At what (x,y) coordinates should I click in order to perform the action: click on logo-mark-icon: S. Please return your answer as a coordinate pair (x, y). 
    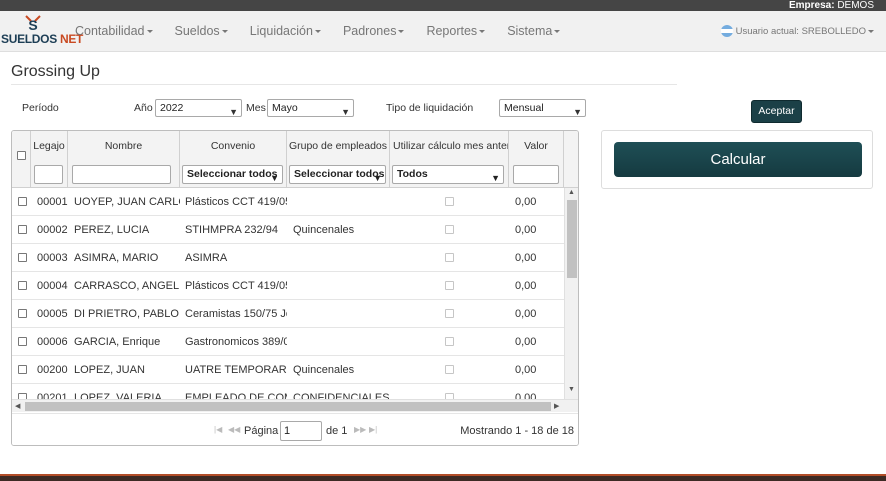
    Looking at the image, I should click on (33, 24).